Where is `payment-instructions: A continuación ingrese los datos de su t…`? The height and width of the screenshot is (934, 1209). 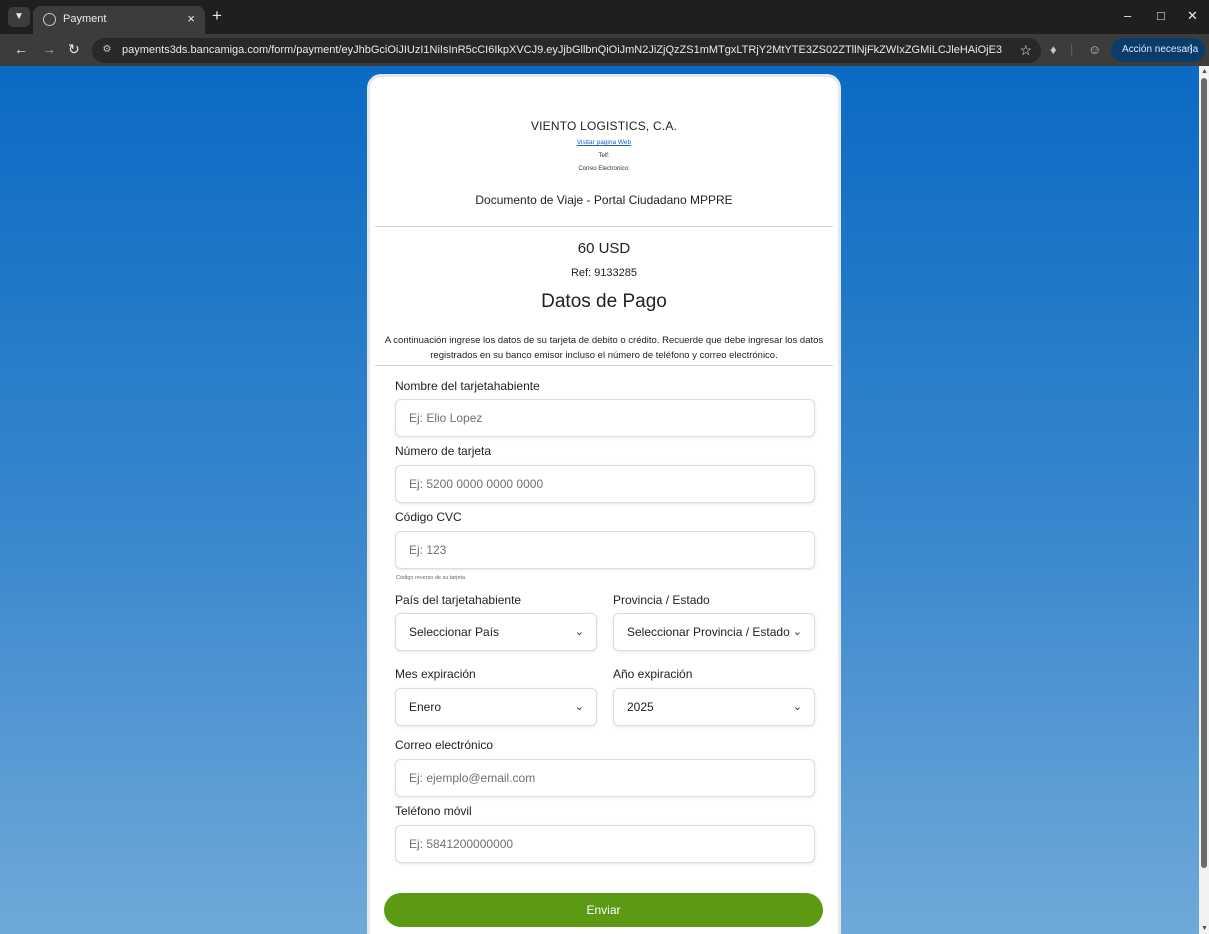
payment-instructions: A continuación ingrese los datos de su t… is located at coordinates (604, 348).